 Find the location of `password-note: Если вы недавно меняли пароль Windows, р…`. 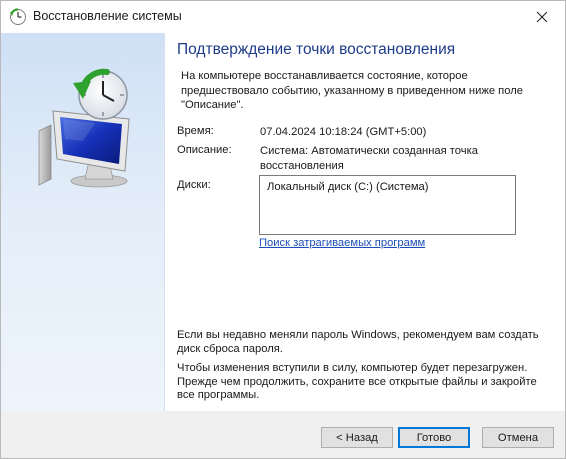

password-note: Если вы недавно меняли пароль Windows, р… is located at coordinates (358, 342).